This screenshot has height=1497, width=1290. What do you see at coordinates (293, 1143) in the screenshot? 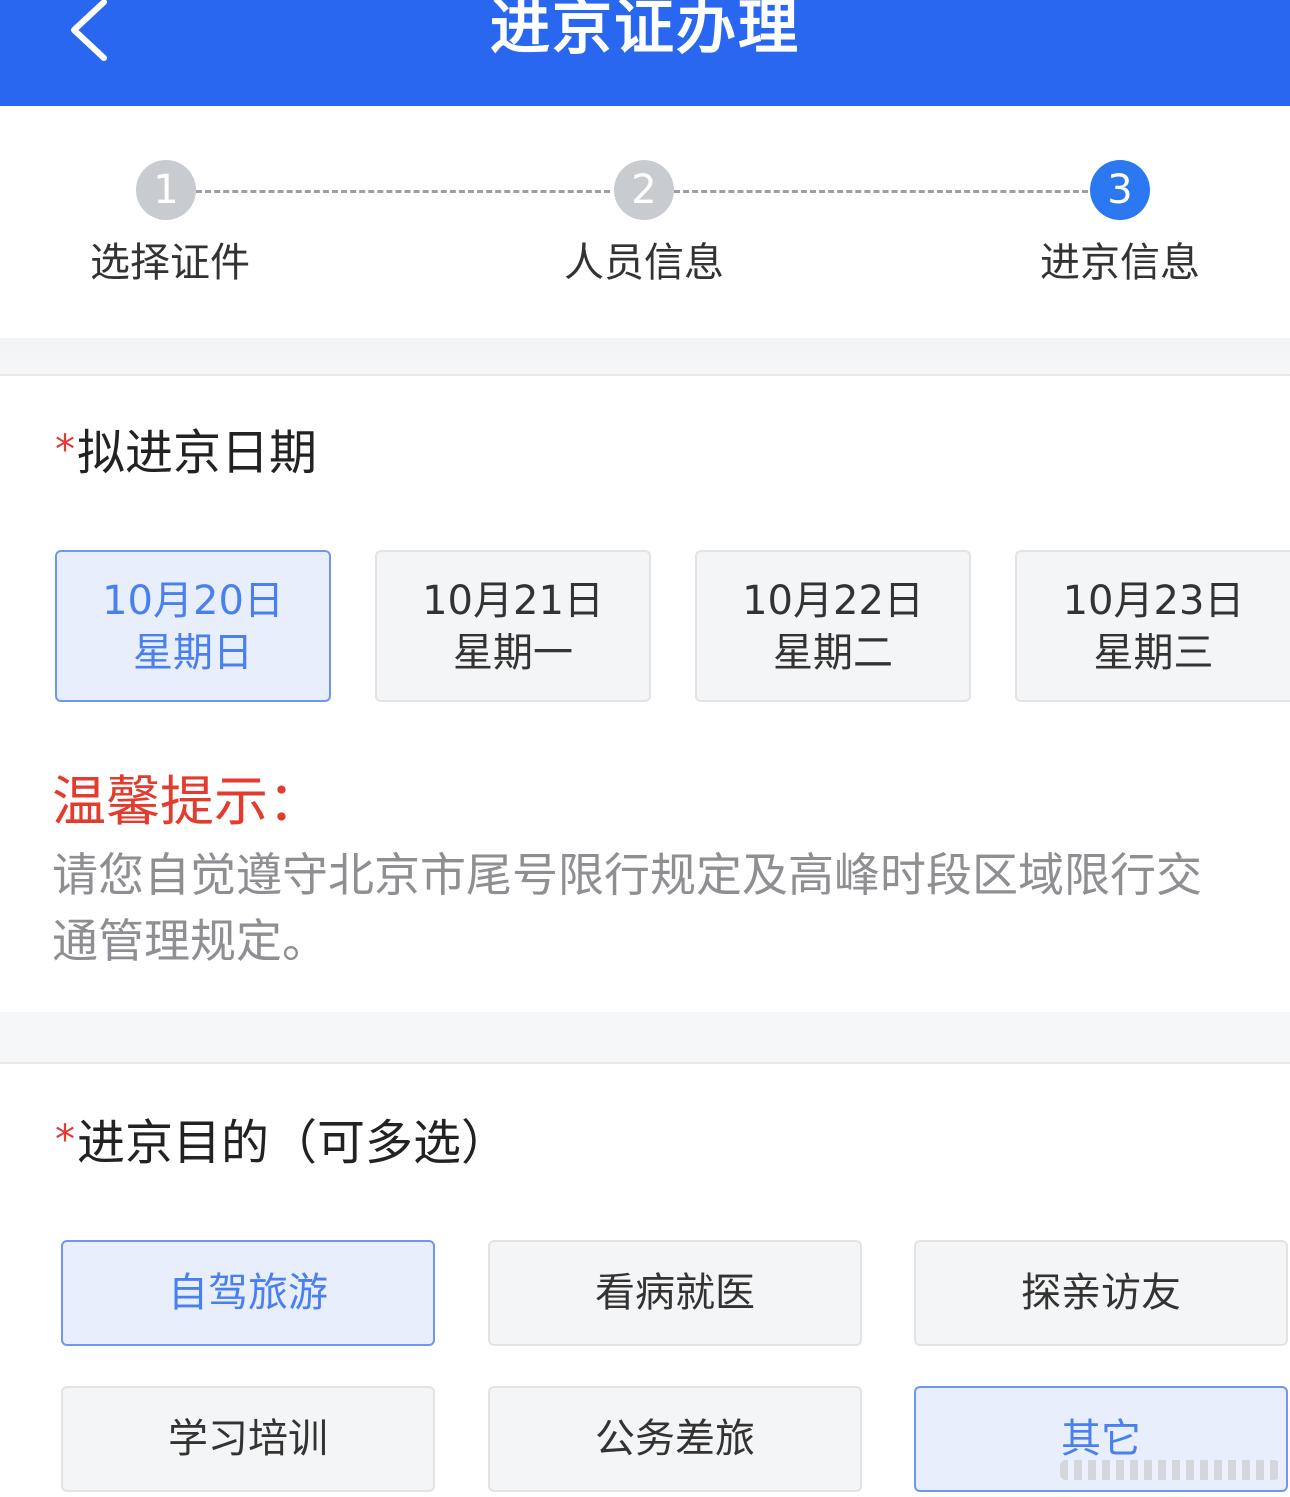
I see `purpose-section-label: 进京目的（可多选）` at bounding box center [293, 1143].